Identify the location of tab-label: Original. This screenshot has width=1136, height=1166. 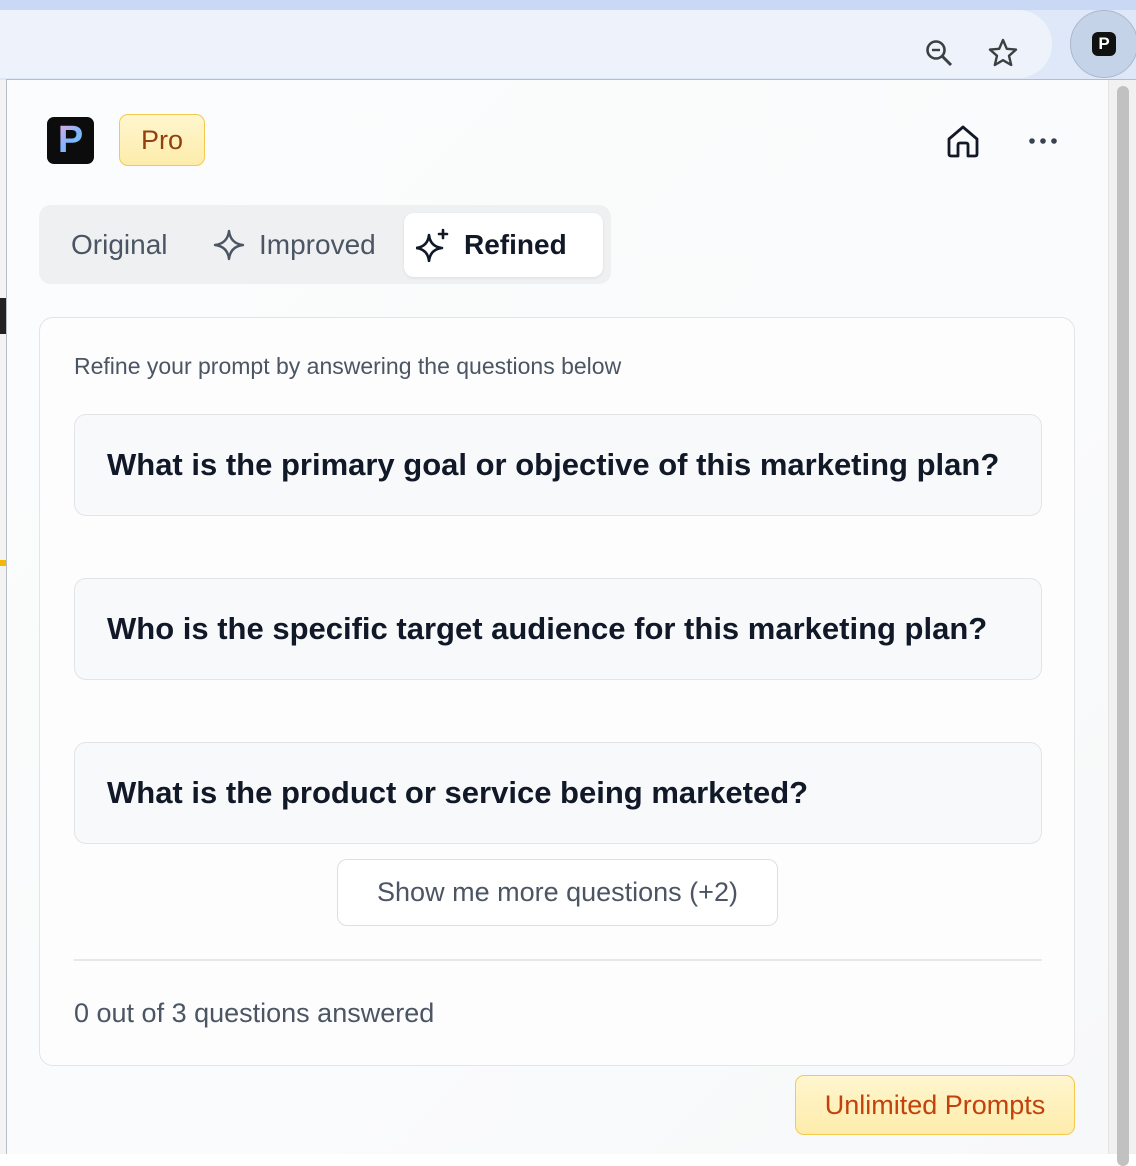
(119, 244).